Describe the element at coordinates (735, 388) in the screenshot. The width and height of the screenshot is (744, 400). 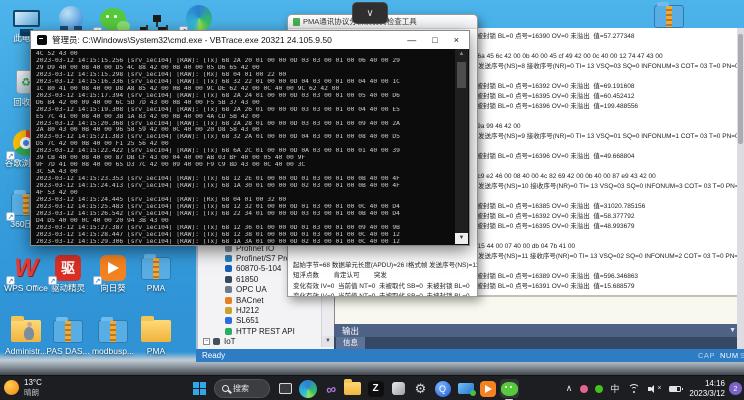
I see `notification-badge: 2` at that location.